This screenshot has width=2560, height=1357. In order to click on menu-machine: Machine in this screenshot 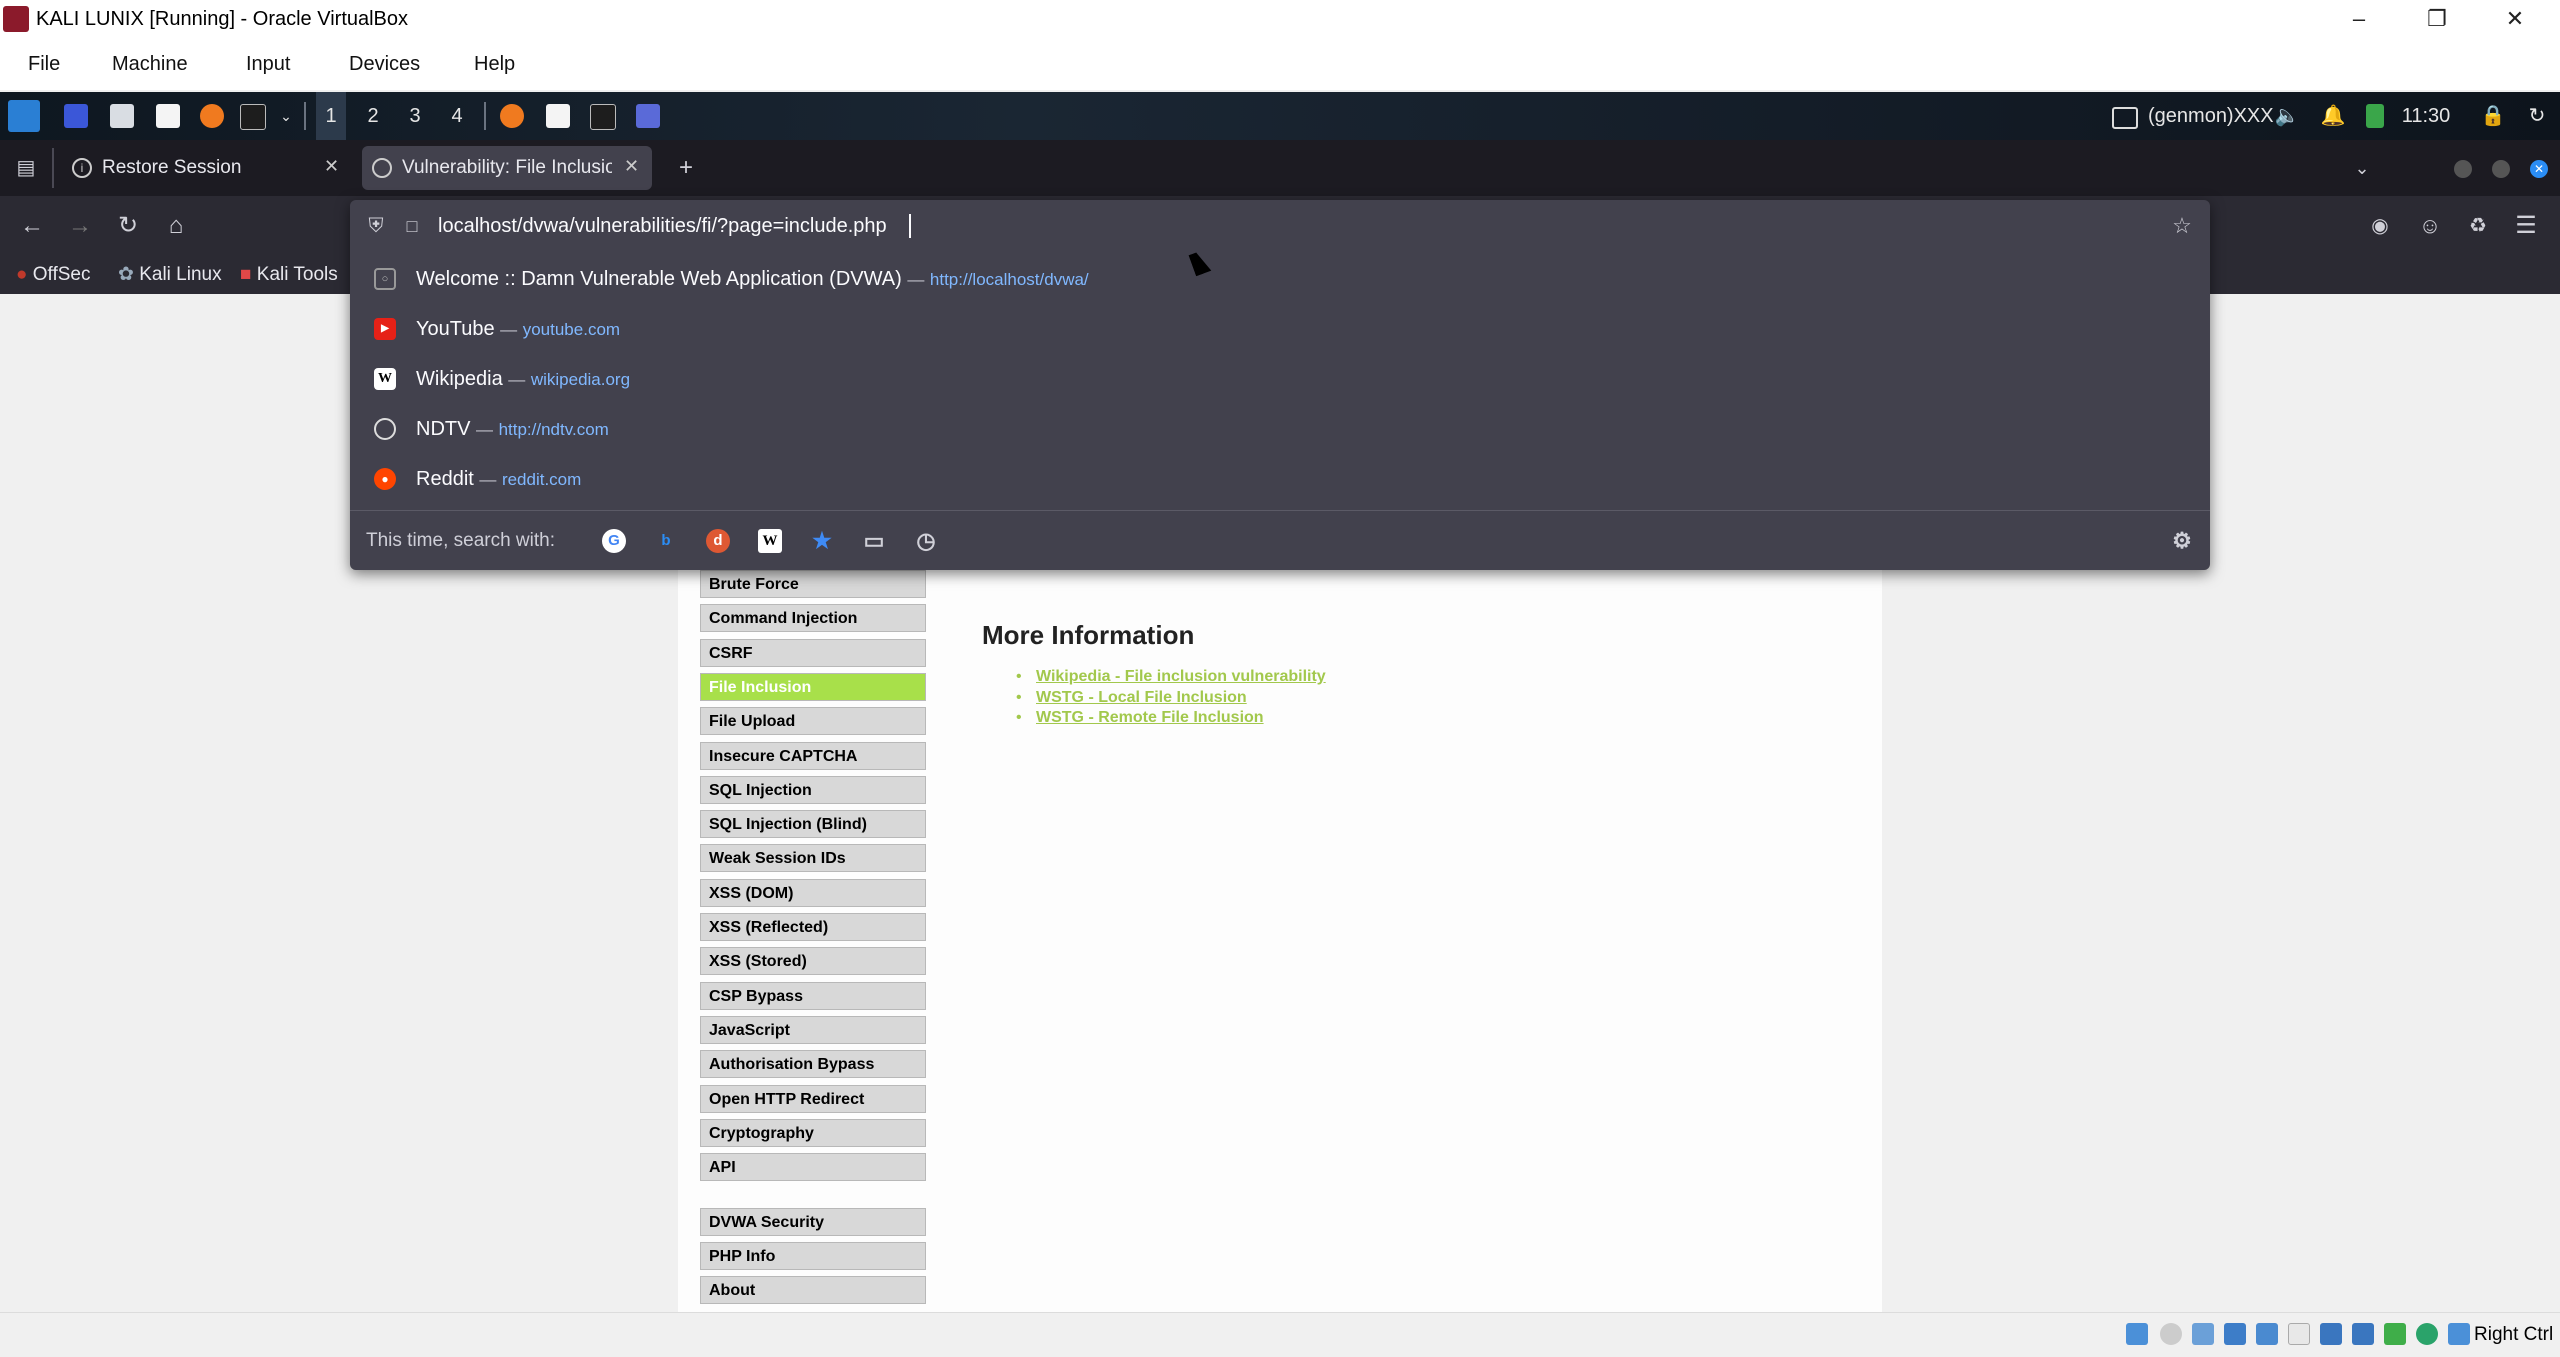, I will do `click(150, 64)`.